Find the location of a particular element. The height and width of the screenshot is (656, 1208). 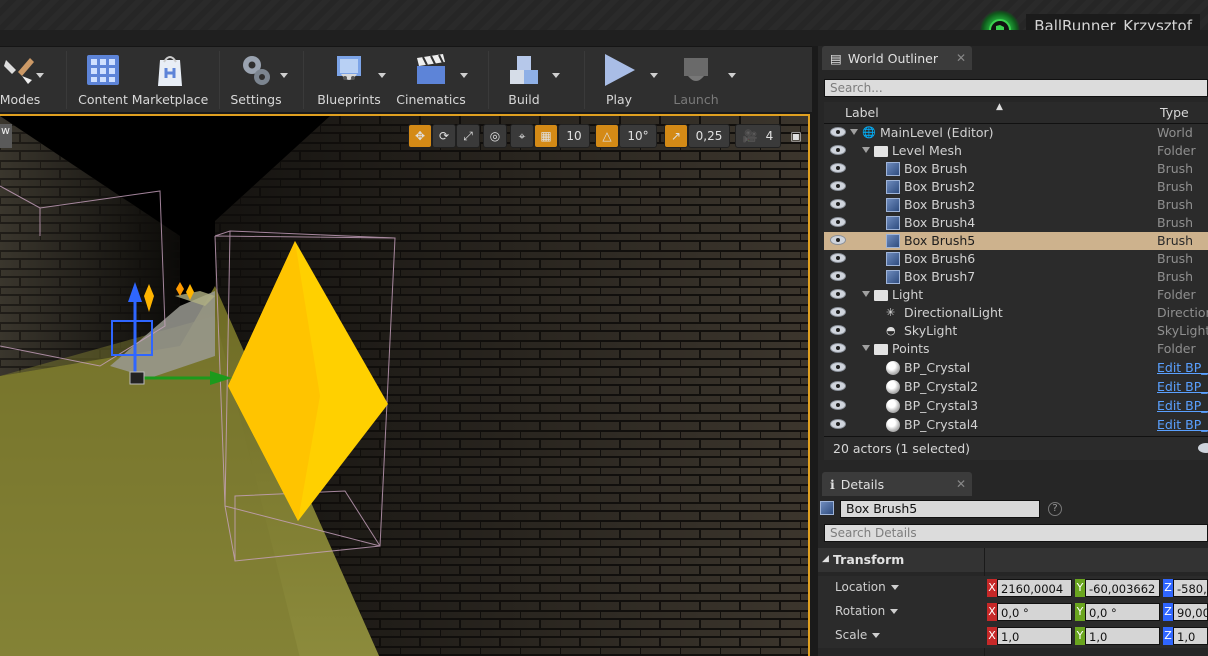

outliner-row: Box Brush4 Brush is located at coordinates (1016, 223).